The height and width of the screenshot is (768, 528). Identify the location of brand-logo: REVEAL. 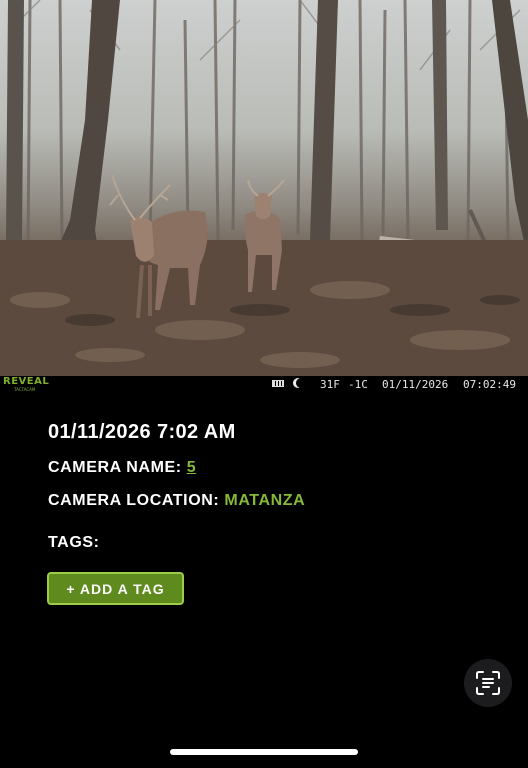
(26, 381).